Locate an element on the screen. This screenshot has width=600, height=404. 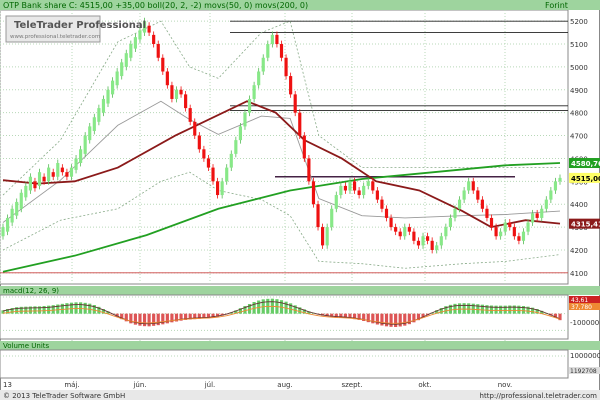
price-tick-label: 5100 is located at coordinates (579, 45).